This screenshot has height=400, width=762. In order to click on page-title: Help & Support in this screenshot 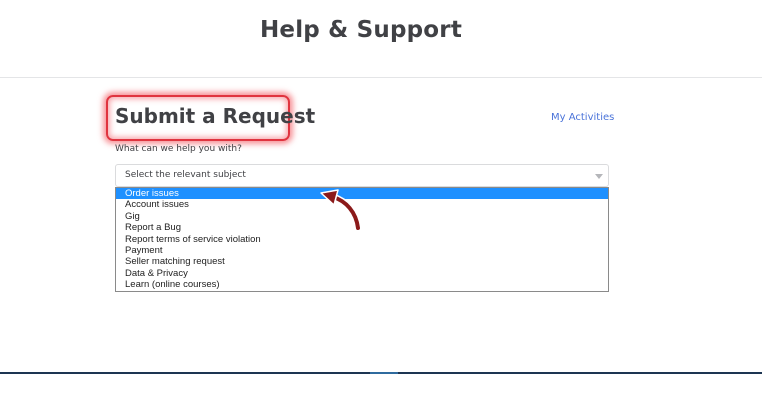, I will do `click(361, 30)`.